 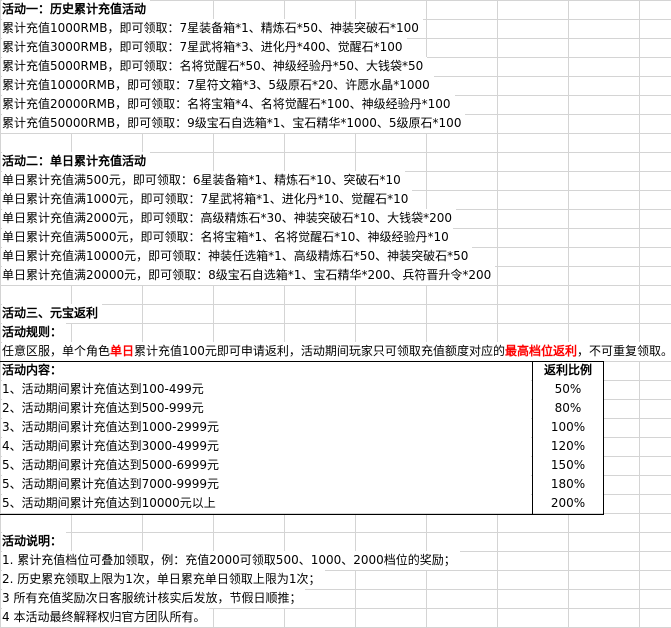 I want to click on rules-highlight-top-tier: 最高档位返利, so click(x=540, y=351).